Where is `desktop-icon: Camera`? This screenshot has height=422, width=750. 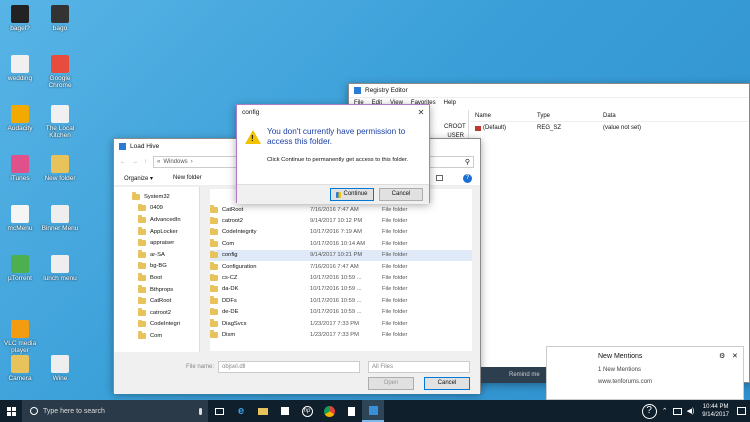
desktop-icon: Camera is located at coordinates (20, 368).